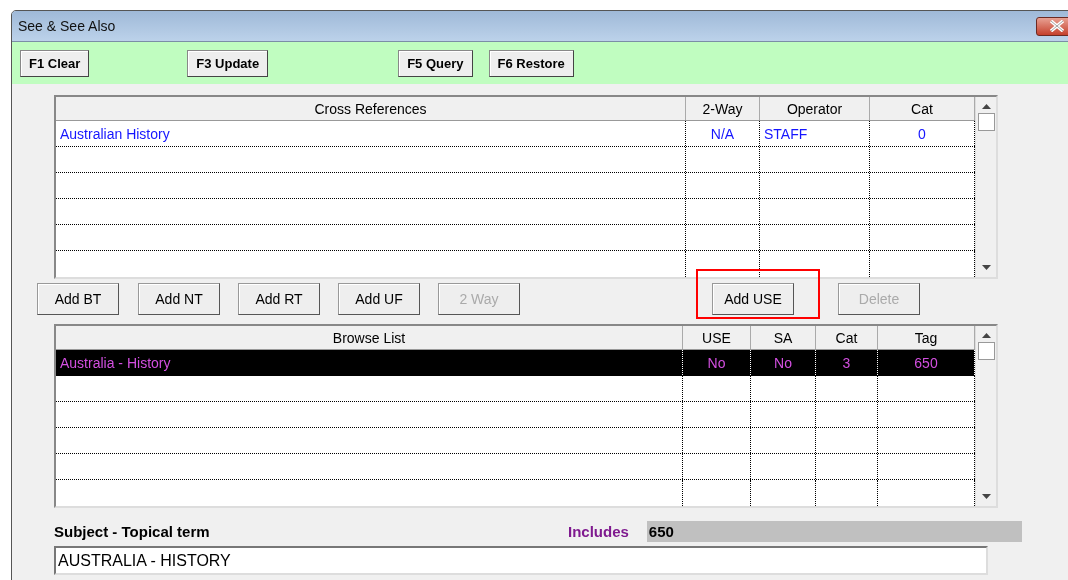 The image size is (1068, 580). What do you see at coordinates (279, 299) in the screenshot?
I see `action-button: Add RT` at bounding box center [279, 299].